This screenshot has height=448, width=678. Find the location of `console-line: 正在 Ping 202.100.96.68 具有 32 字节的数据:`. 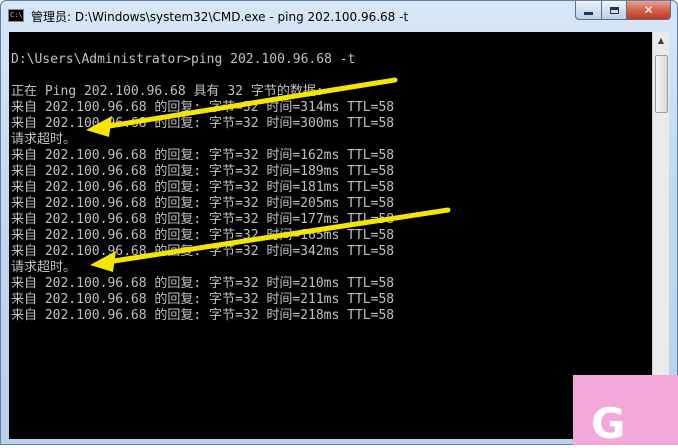

console-line: 正在 Ping 202.100.96.68 具有 32 字节的数据: is located at coordinates (167, 91).